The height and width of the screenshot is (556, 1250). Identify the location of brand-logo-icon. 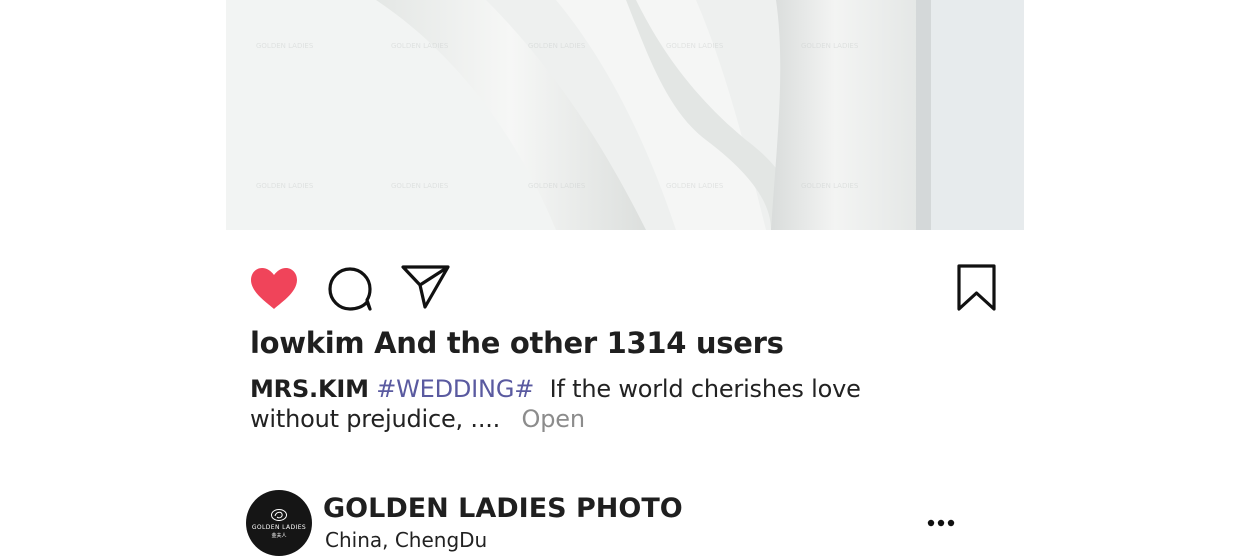
(279, 514).